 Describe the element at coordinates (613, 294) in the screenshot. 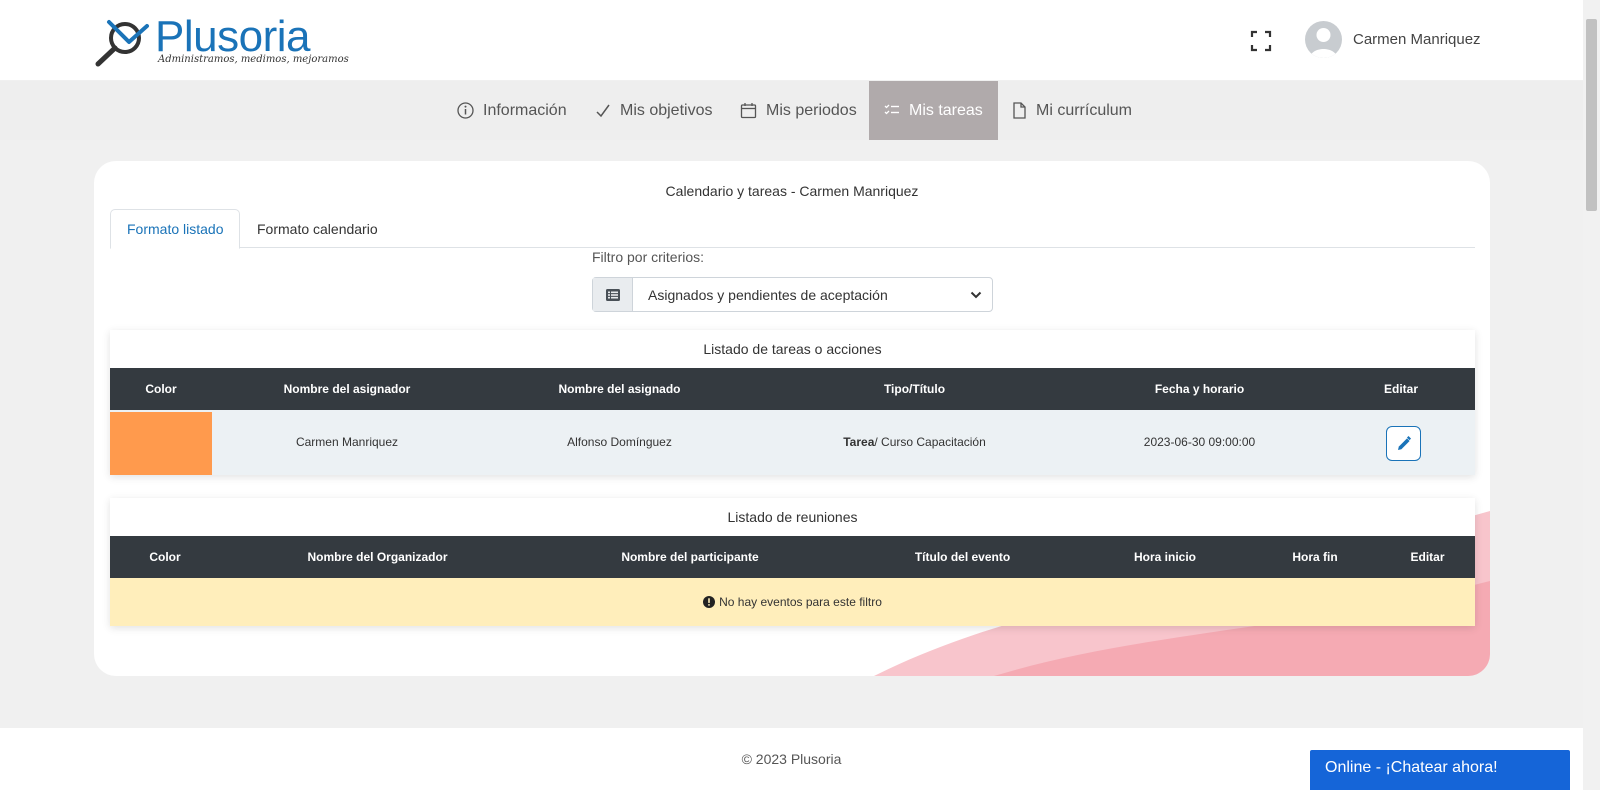

I see `list-icon` at that location.